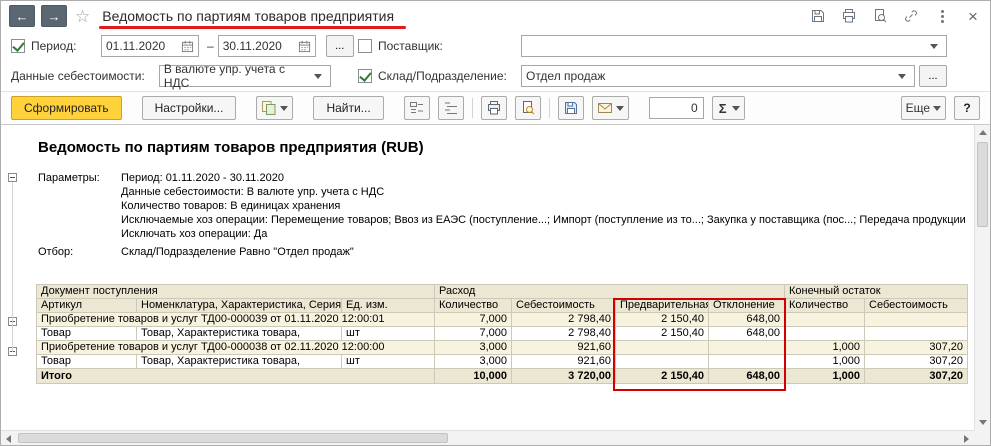  I want to click on col-header-cost-final: Себестоимость, so click(916, 305).